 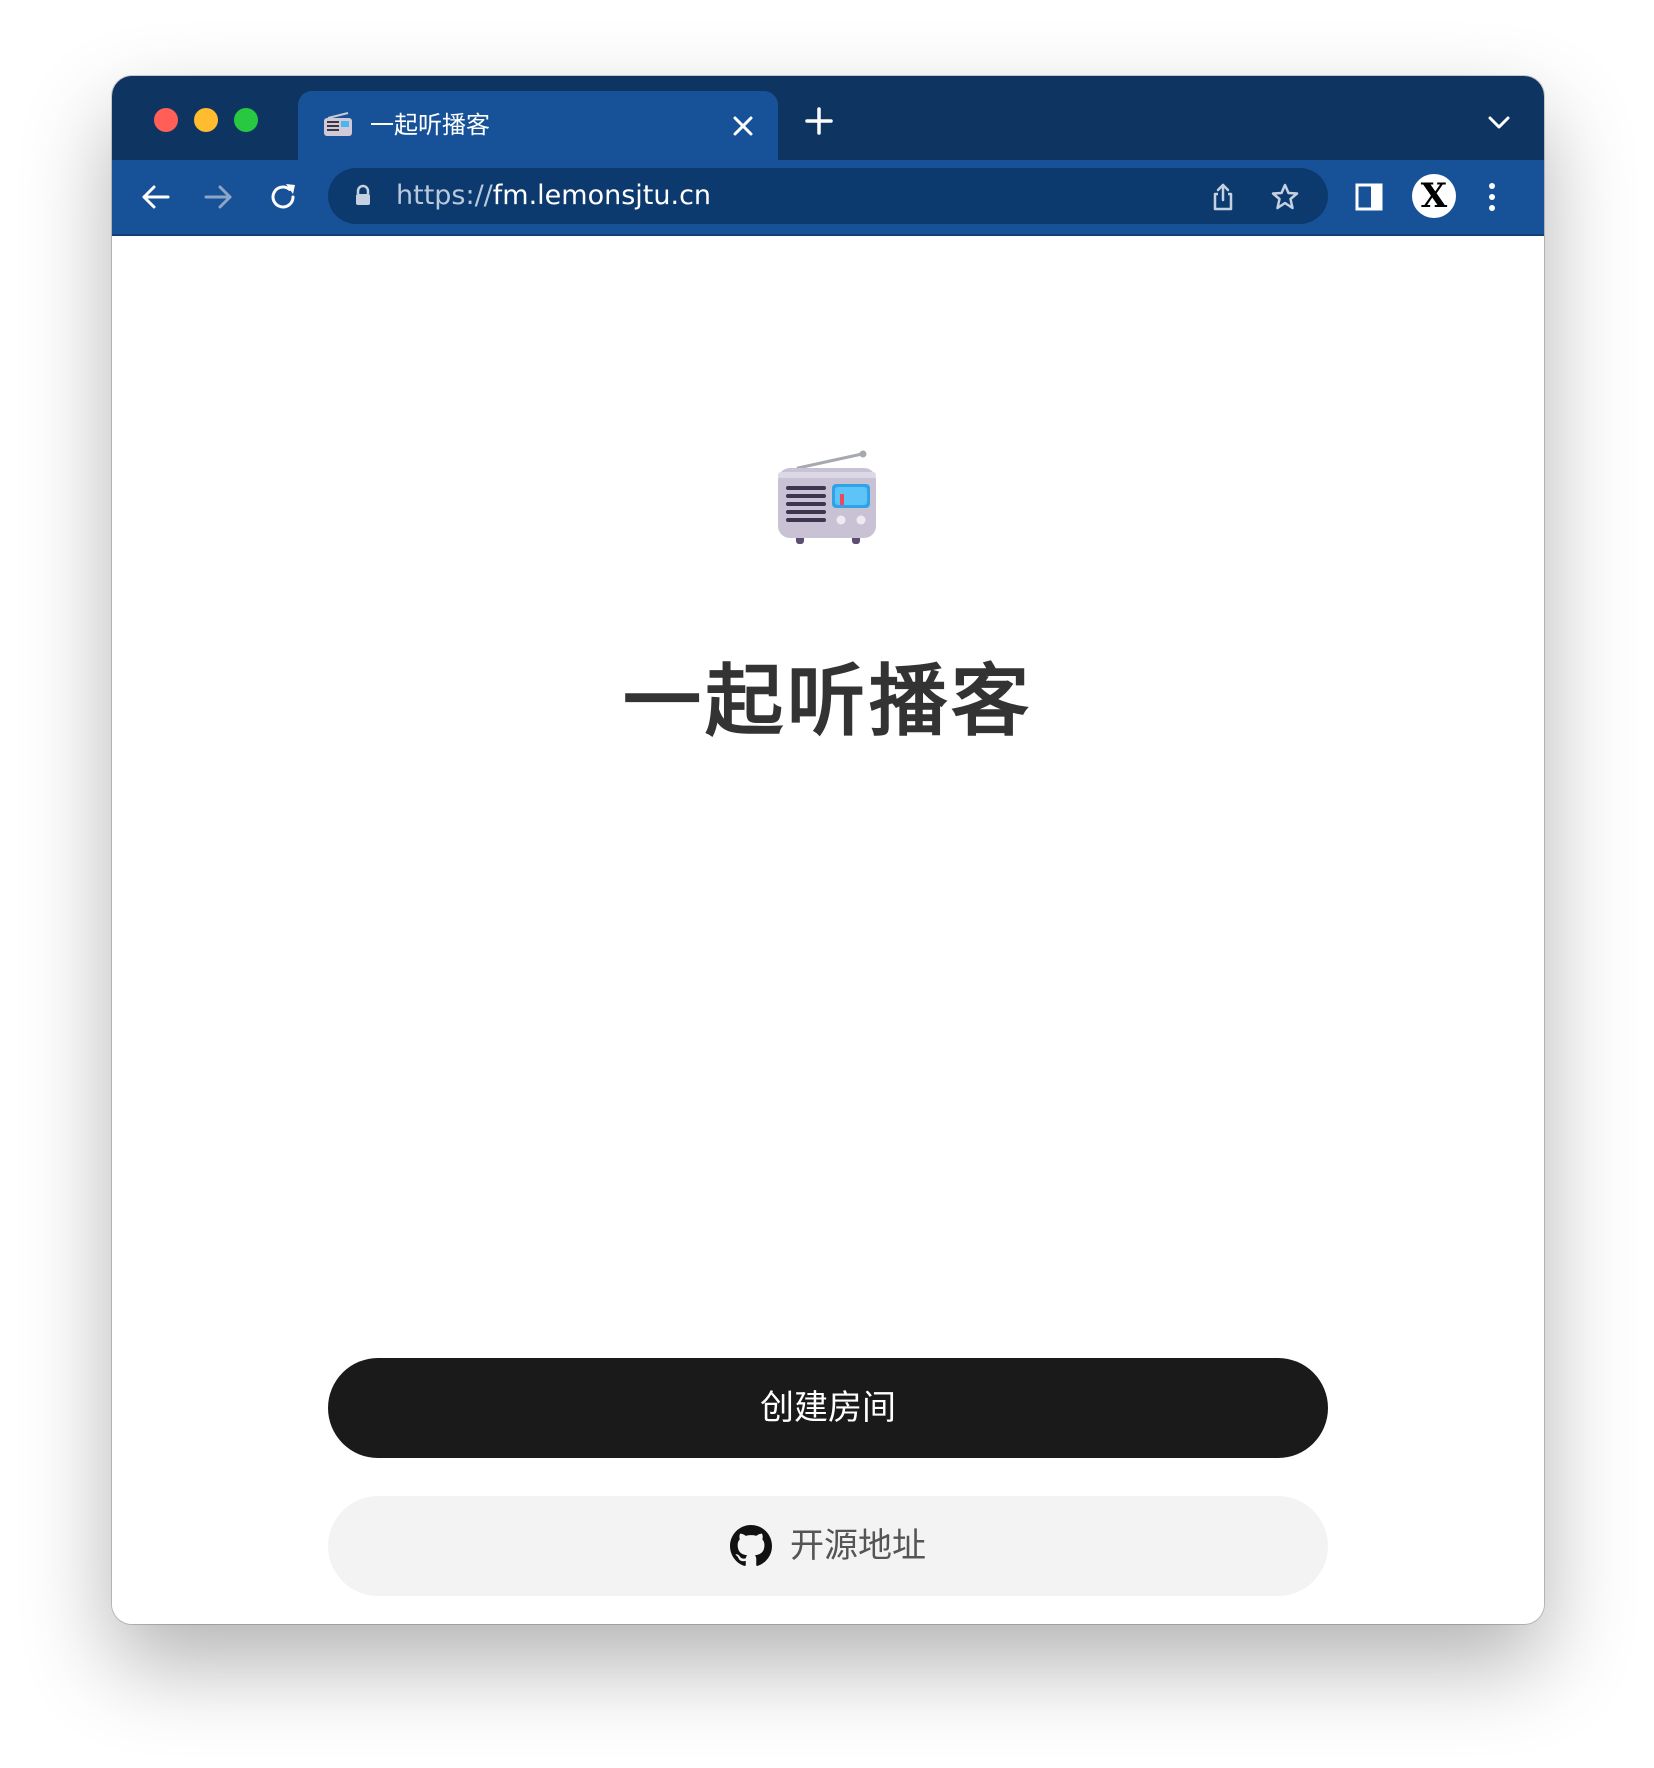 I want to click on new-tab-plus-icon, so click(x=819, y=121).